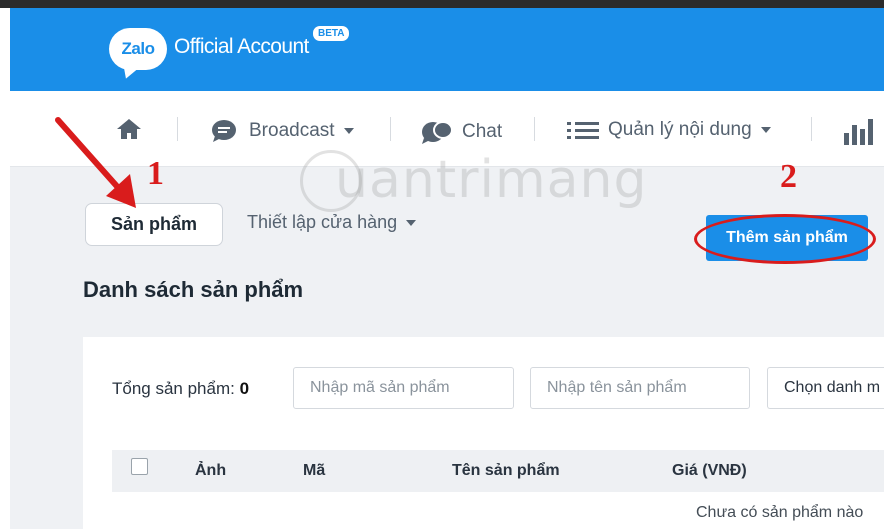  What do you see at coordinates (241, 46) in the screenshot?
I see `brand-name: Official Account` at bounding box center [241, 46].